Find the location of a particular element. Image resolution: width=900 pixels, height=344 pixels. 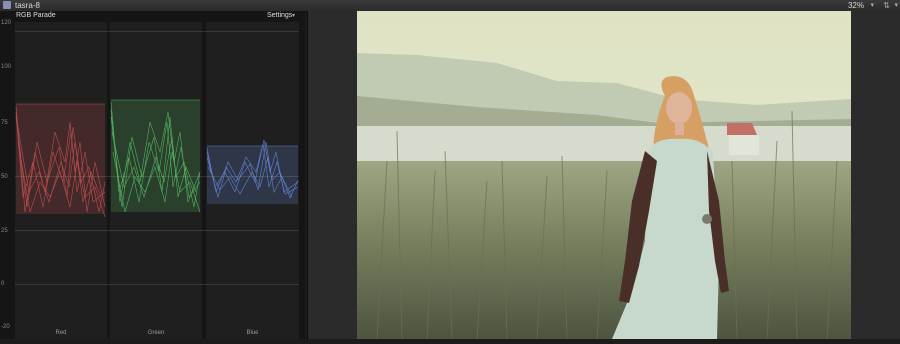

channel-label-red: Red is located at coordinates (61, 333).